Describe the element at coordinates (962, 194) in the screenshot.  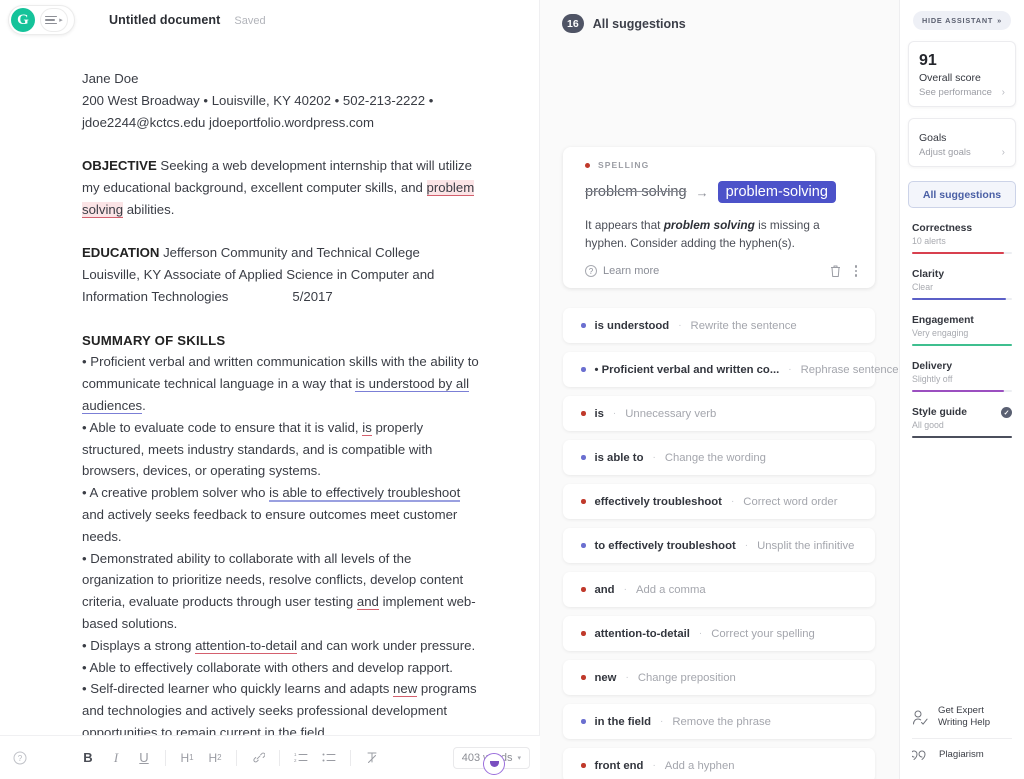
I see `all-suggestions-tab: All suggestions` at that location.